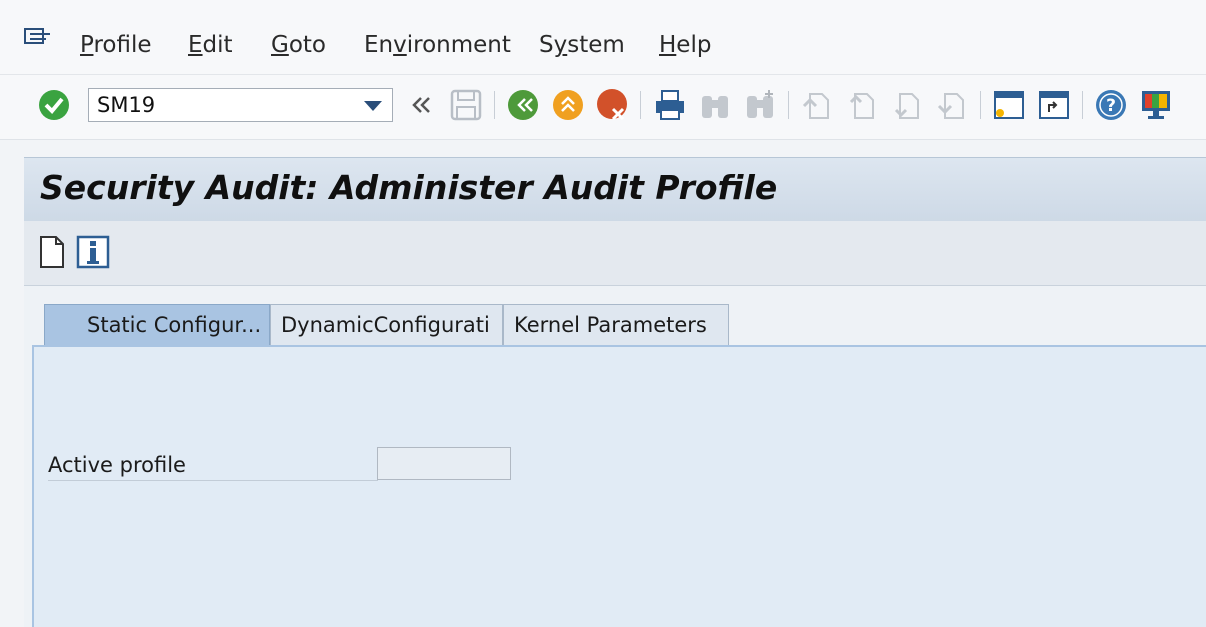 Image resolution: width=1206 pixels, height=627 pixels. What do you see at coordinates (298, 45) in the screenshot?
I see `menu-goto: Goto` at bounding box center [298, 45].